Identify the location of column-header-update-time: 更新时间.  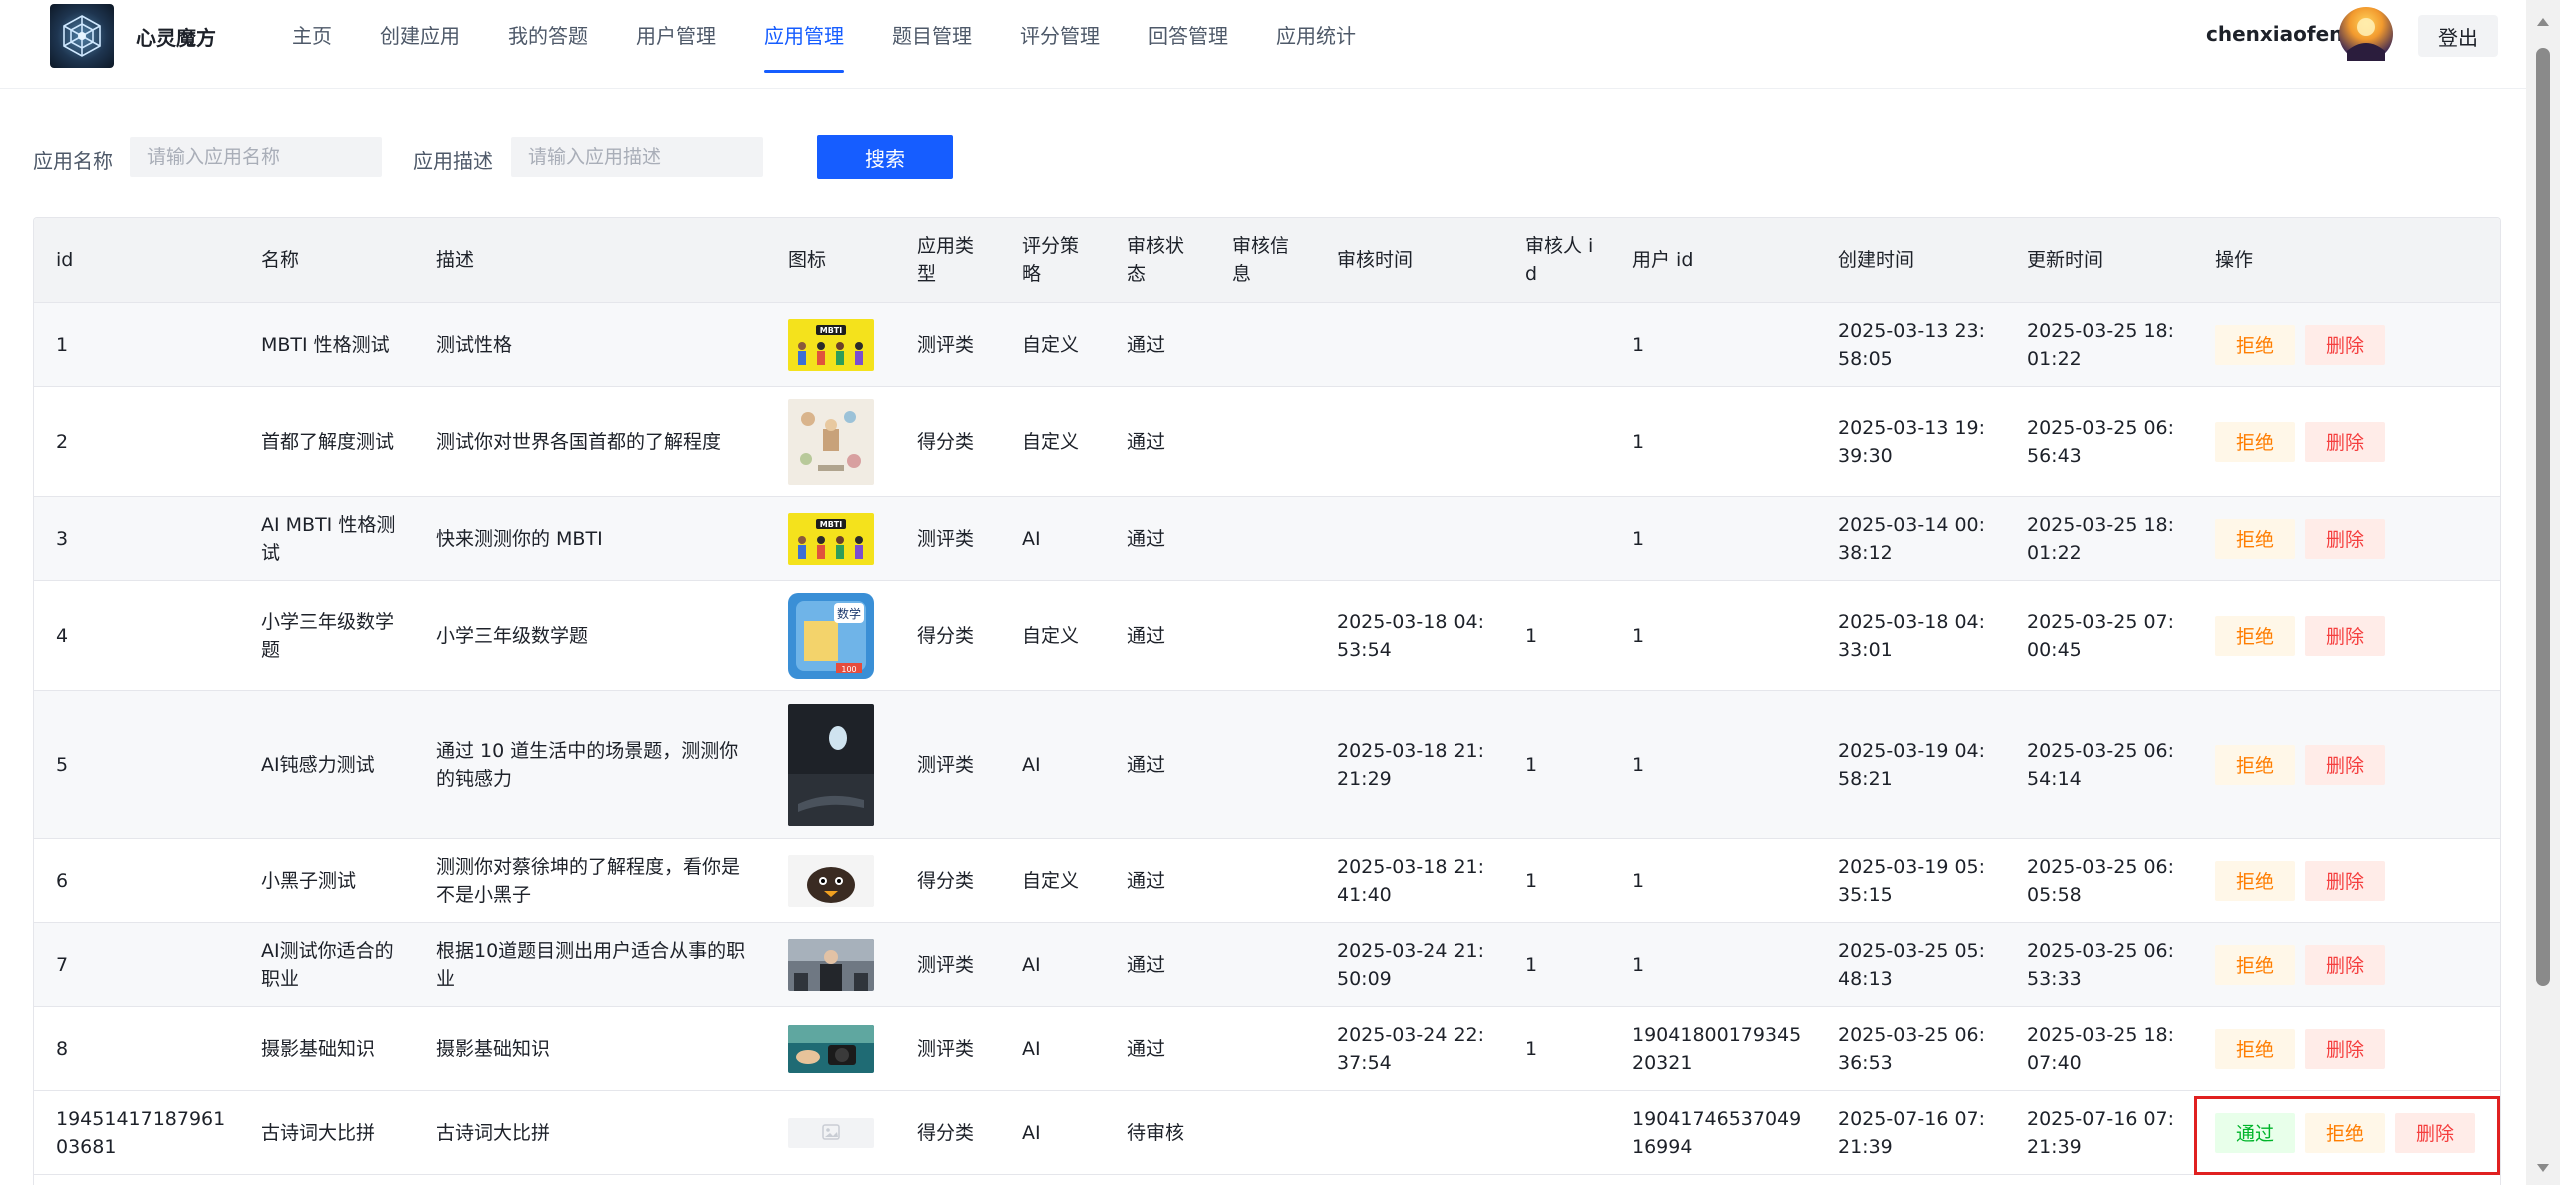
(2099, 260).